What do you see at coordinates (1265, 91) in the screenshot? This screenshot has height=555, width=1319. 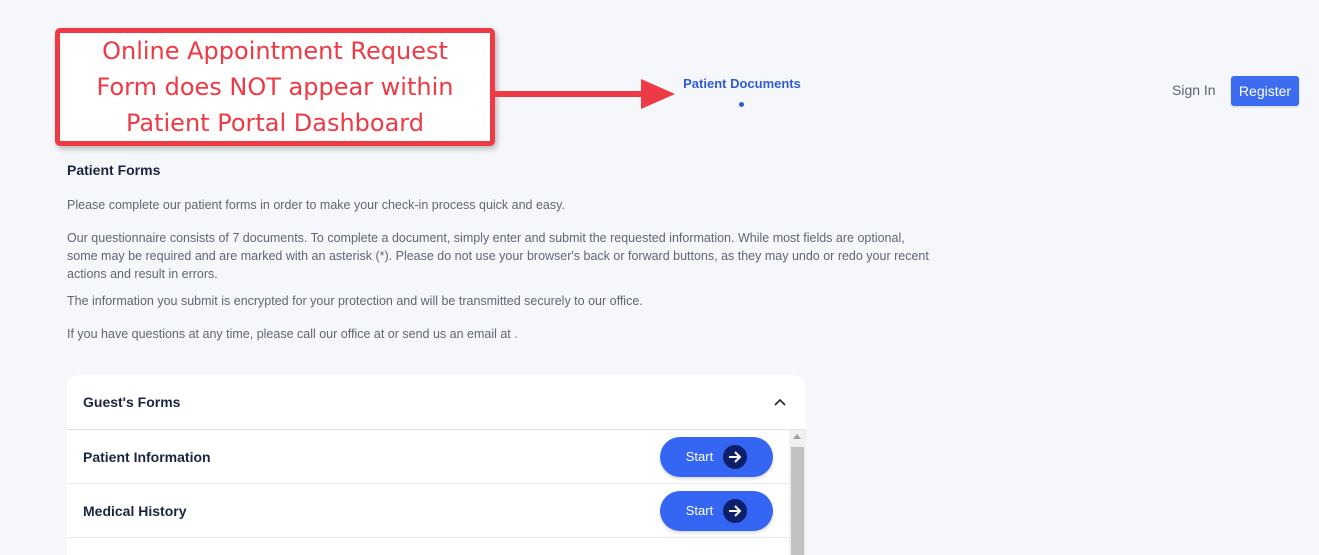 I see `register-button: Register` at bounding box center [1265, 91].